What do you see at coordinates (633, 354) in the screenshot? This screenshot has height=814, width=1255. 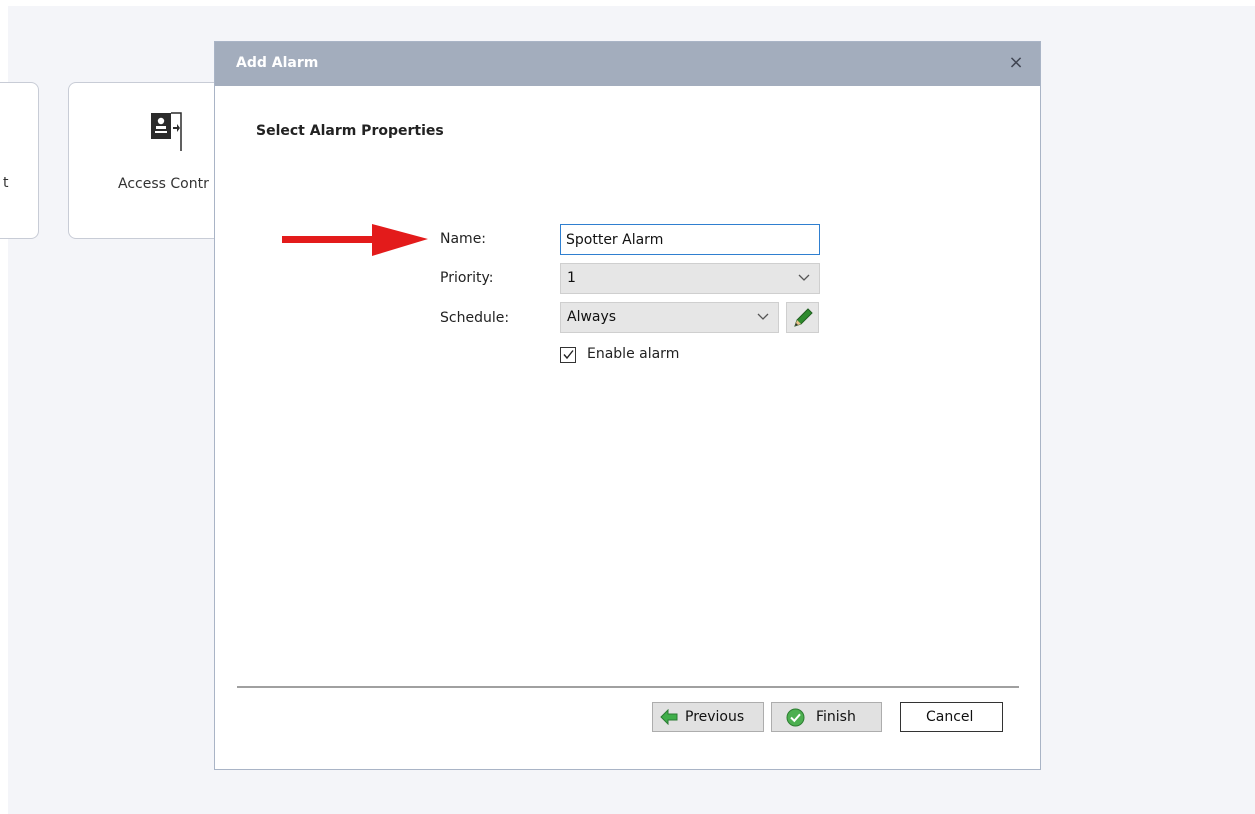 I see `enable-alarm-label: Enable alarm` at bounding box center [633, 354].